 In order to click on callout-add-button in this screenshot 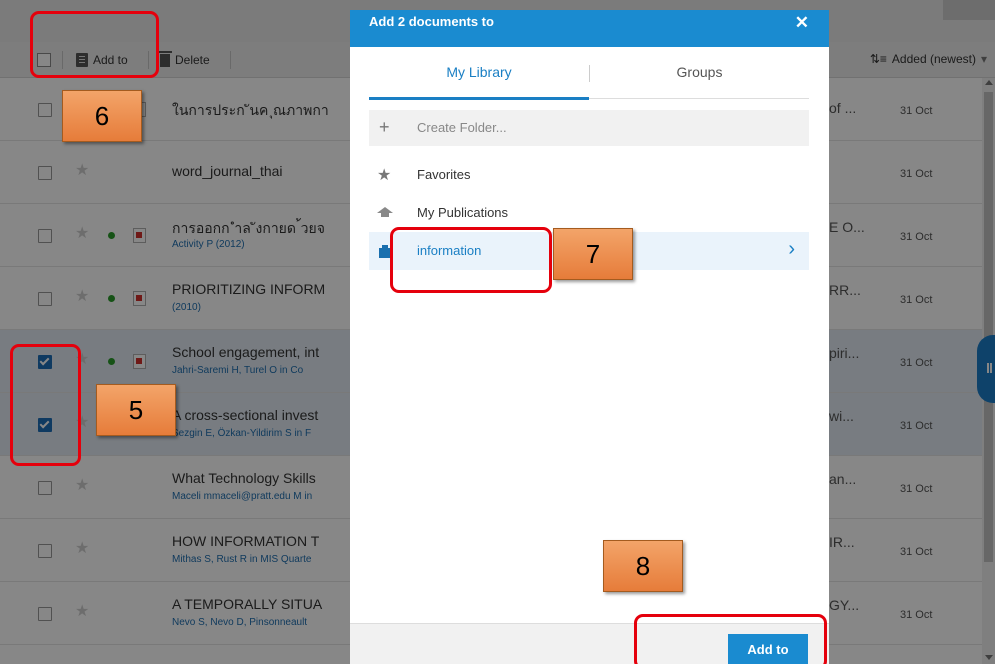, I will do `click(730, 639)`.